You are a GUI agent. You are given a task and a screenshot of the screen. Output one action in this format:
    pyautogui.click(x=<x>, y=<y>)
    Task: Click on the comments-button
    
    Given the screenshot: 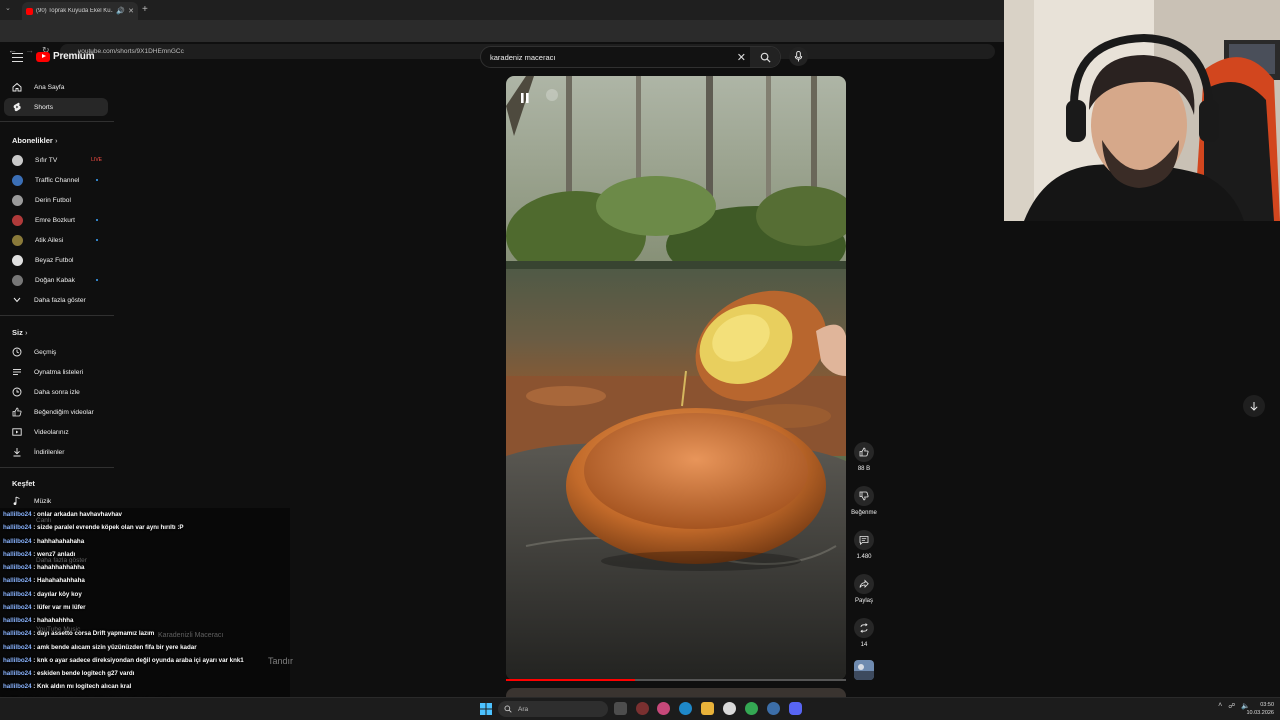 What is the action you would take?
    pyautogui.click(x=864, y=540)
    